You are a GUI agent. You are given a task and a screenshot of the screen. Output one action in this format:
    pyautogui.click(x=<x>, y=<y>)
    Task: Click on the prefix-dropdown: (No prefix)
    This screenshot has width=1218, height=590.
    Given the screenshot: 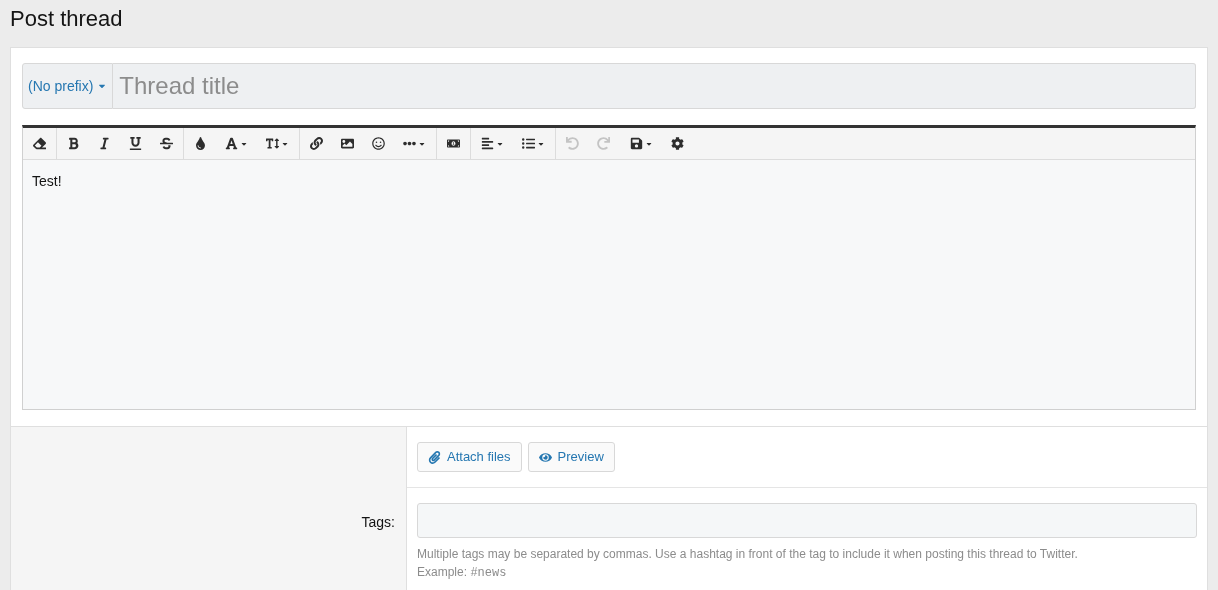 What is the action you would take?
    pyautogui.click(x=68, y=86)
    